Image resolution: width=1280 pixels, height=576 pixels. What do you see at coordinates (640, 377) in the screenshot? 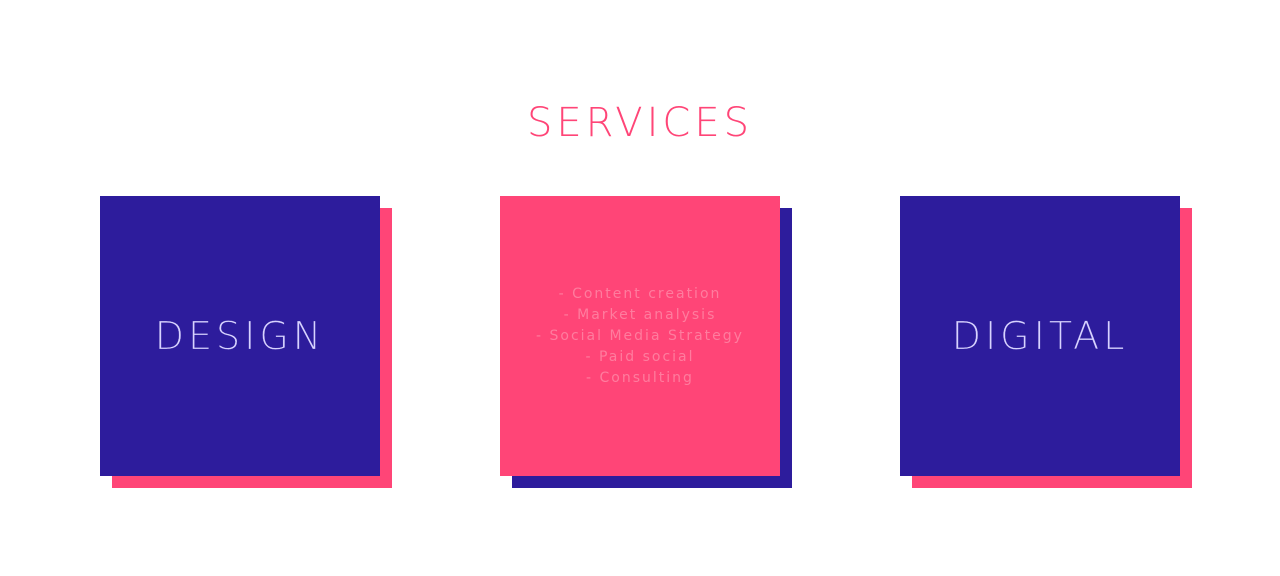
I see `service-list-item: - Consulting` at bounding box center [640, 377].